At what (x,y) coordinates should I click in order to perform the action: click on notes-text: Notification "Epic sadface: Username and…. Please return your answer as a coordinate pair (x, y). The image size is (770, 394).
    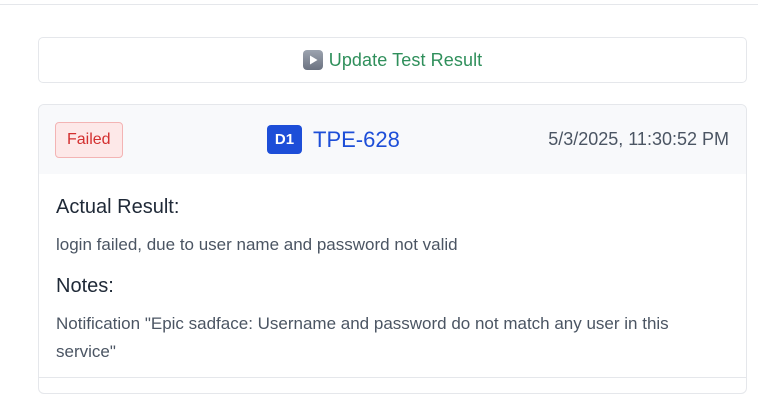
    Looking at the image, I should click on (362, 337).